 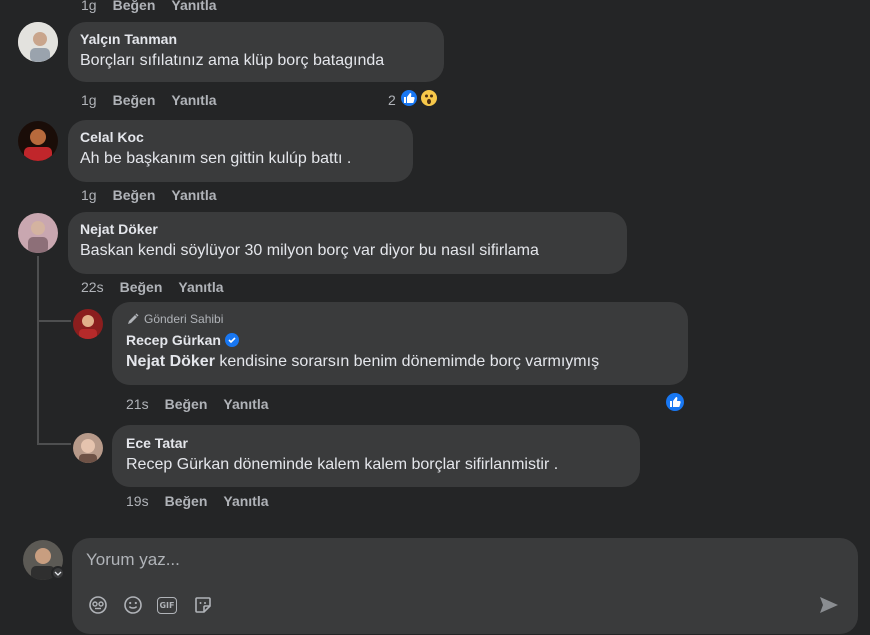 What do you see at coordinates (173, 340) in the screenshot?
I see `reply-author: Recep Gürkan` at bounding box center [173, 340].